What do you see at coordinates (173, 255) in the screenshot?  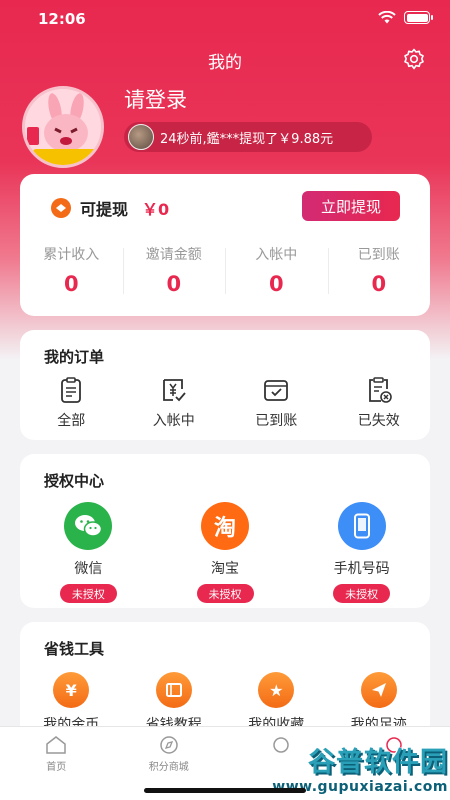 I see `stat-label: 邀请金额` at bounding box center [173, 255].